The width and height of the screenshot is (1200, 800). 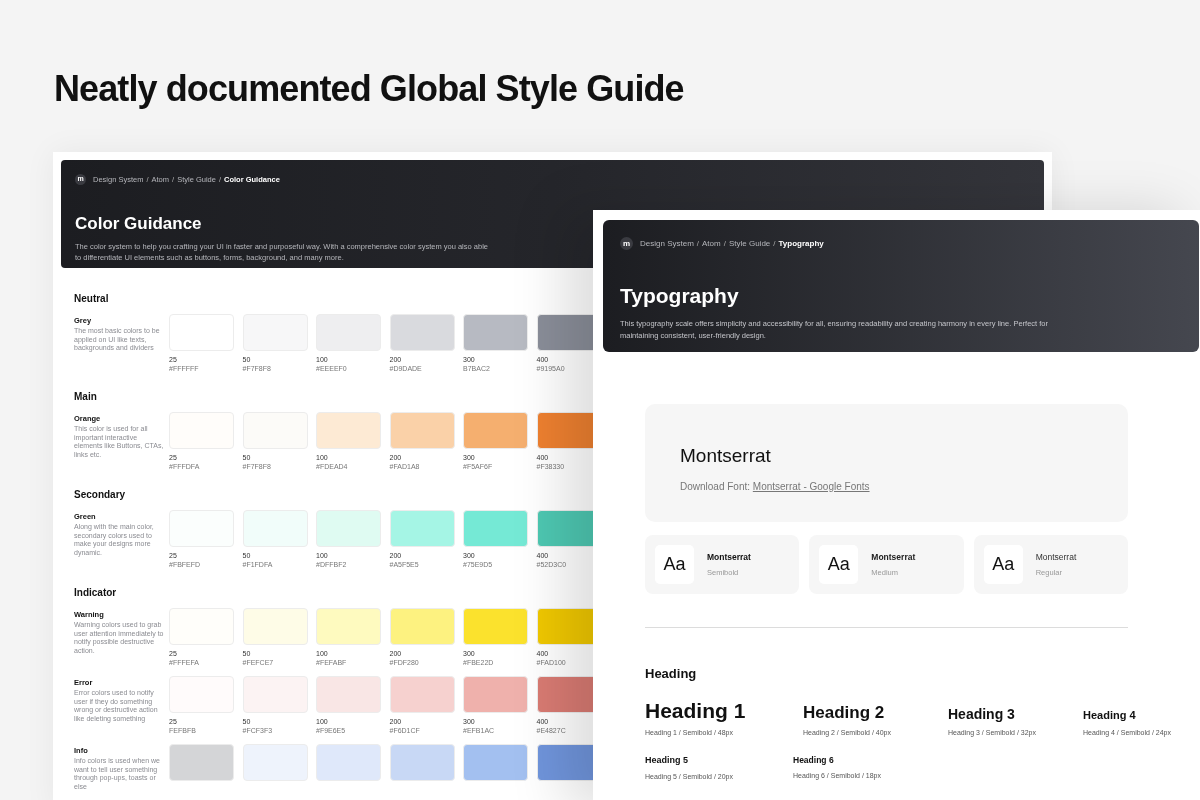 What do you see at coordinates (100, 495) in the screenshot?
I see `section-title: Secondary` at bounding box center [100, 495].